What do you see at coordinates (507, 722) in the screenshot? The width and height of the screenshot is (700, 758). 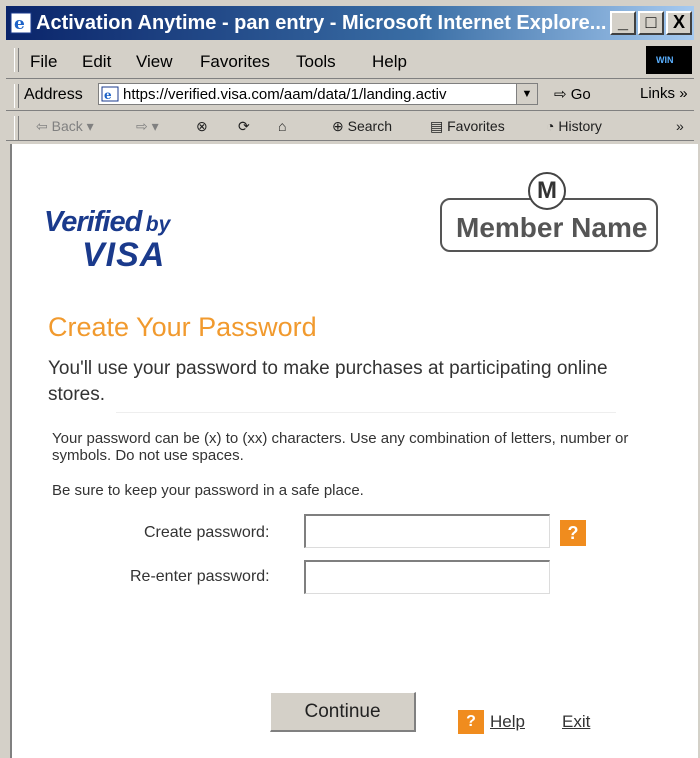 I see `help-link: Help` at bounding box center [507, 722].